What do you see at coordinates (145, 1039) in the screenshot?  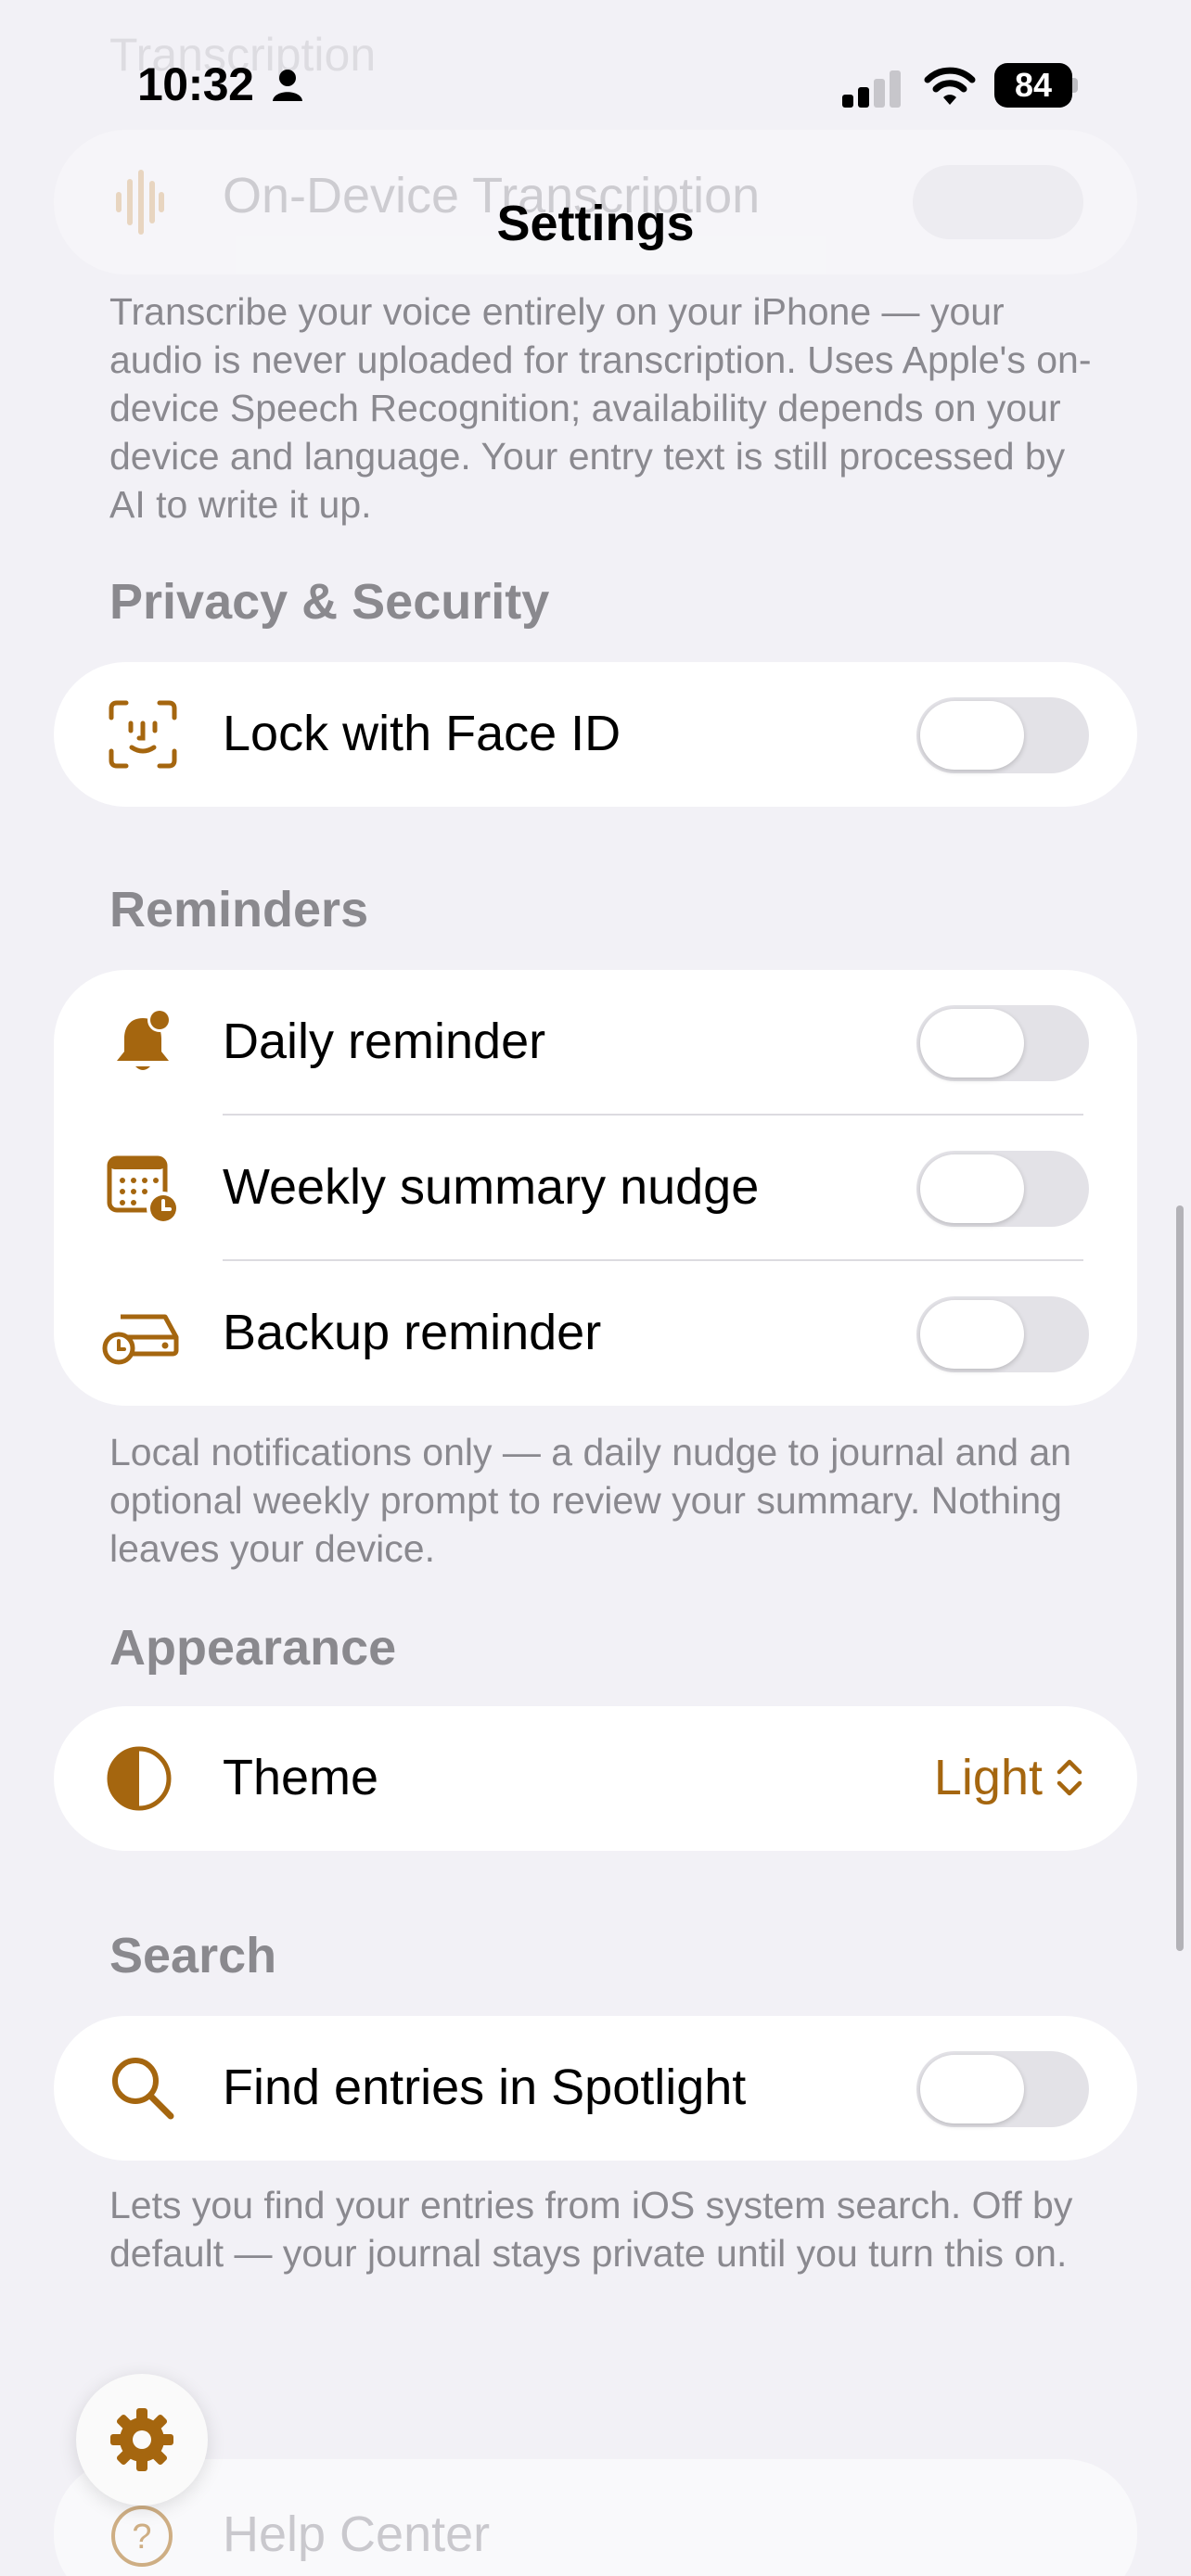 I see `bell-badge-icon` at bounding box center [145, 1039].